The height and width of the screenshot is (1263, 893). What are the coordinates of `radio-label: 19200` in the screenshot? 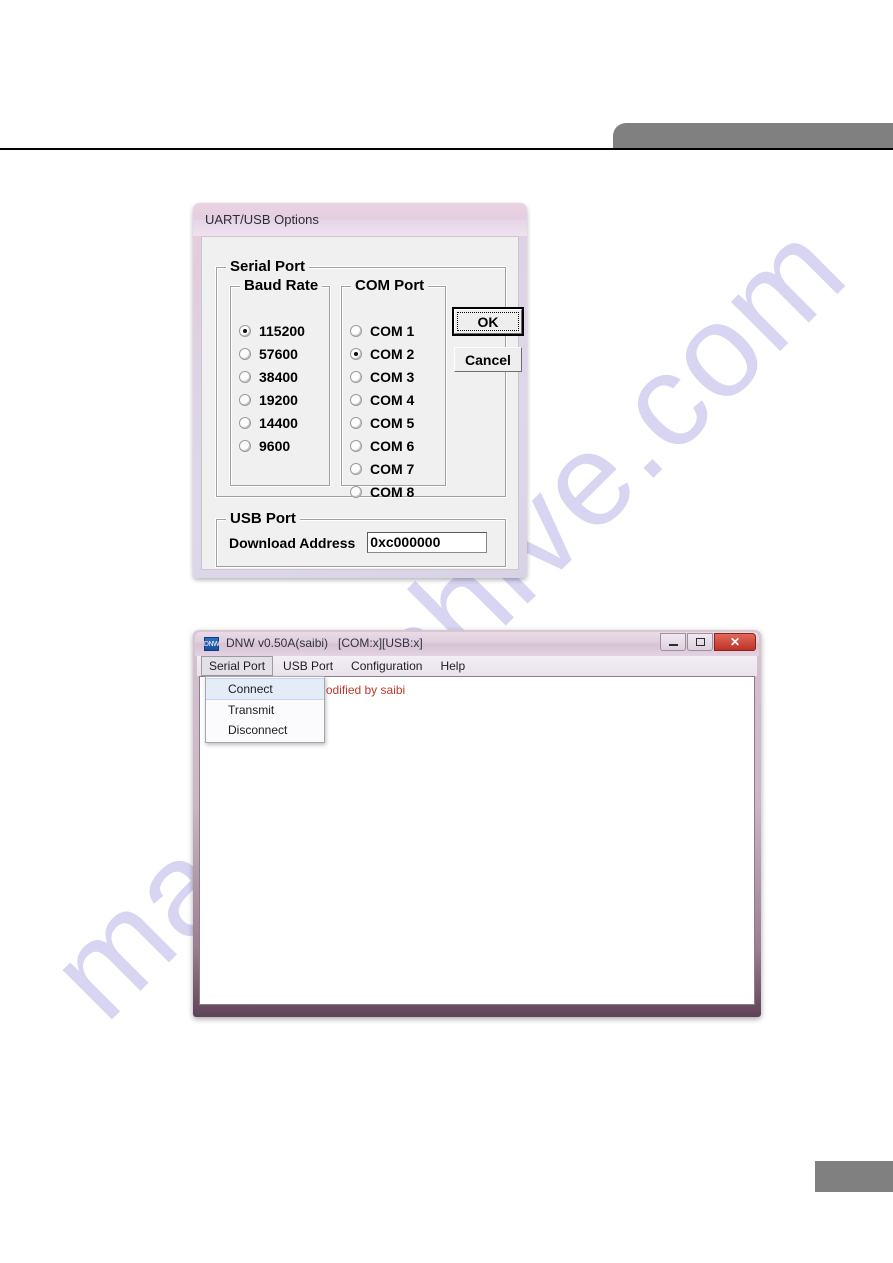 It's located at (278, 399).